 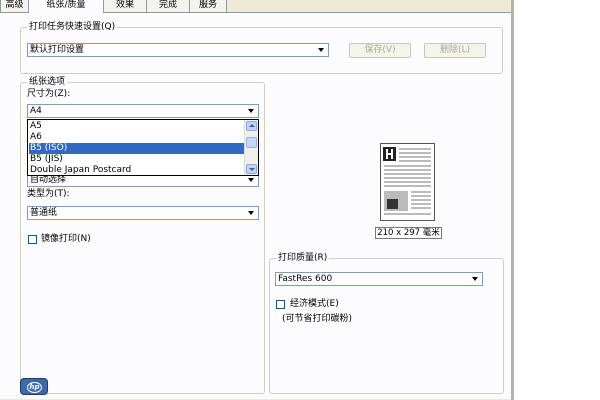 I want to click on scroll-thumb, so click(x=251, y=142).